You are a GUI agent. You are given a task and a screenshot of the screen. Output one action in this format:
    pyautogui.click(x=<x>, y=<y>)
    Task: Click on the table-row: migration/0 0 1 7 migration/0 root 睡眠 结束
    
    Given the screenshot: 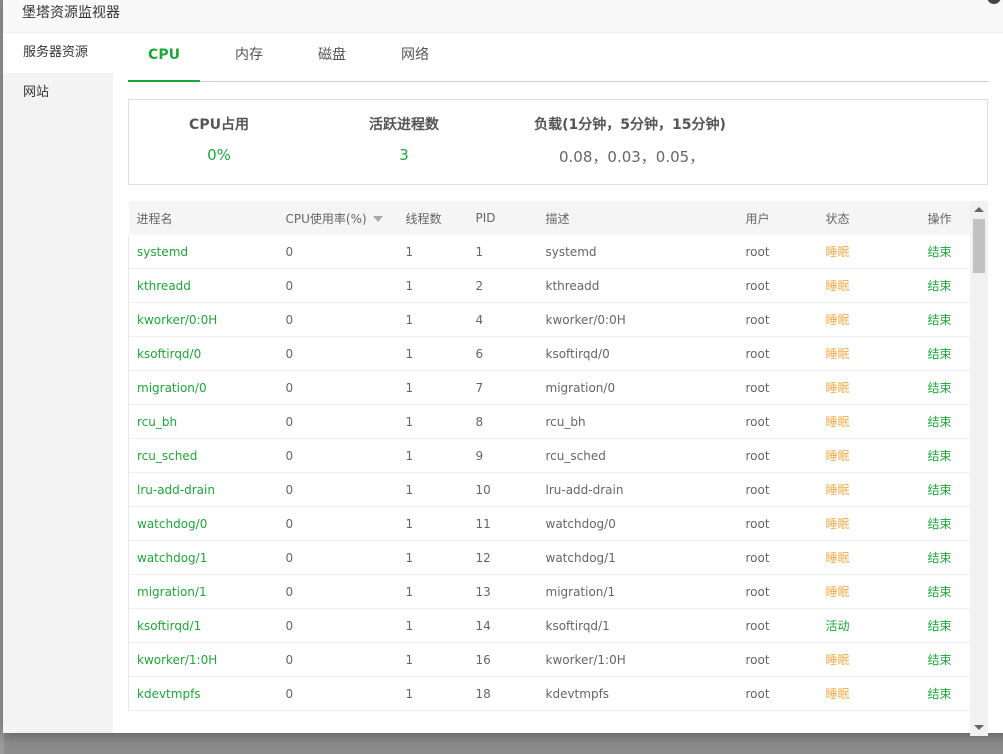 What is the action you would take?
    pyautogui.click(x=549, y=387)
    